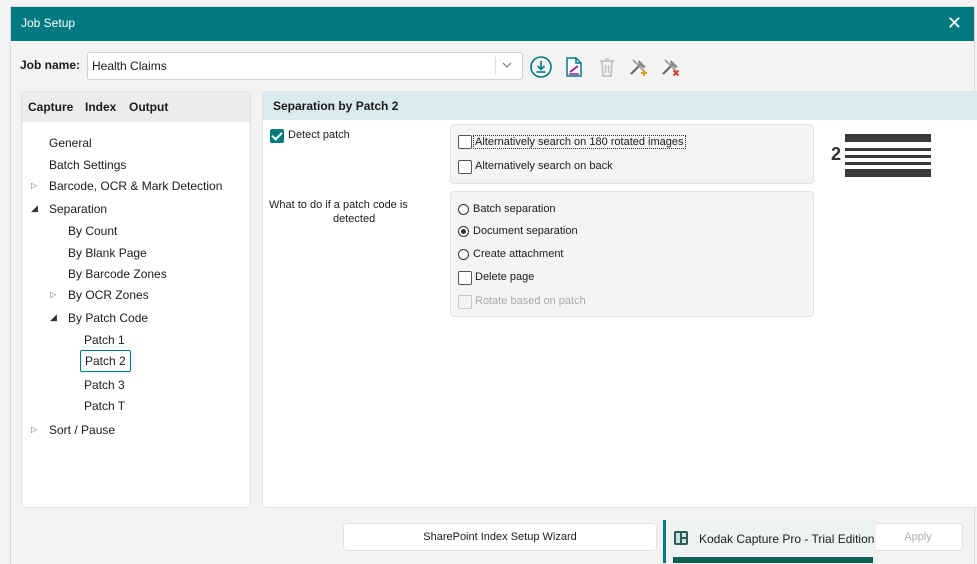 This screenshot has height=564, width=977. I want to click on sharepoint-wizard-button: SharePoint Index Setup Wizard, so click(500, 537).